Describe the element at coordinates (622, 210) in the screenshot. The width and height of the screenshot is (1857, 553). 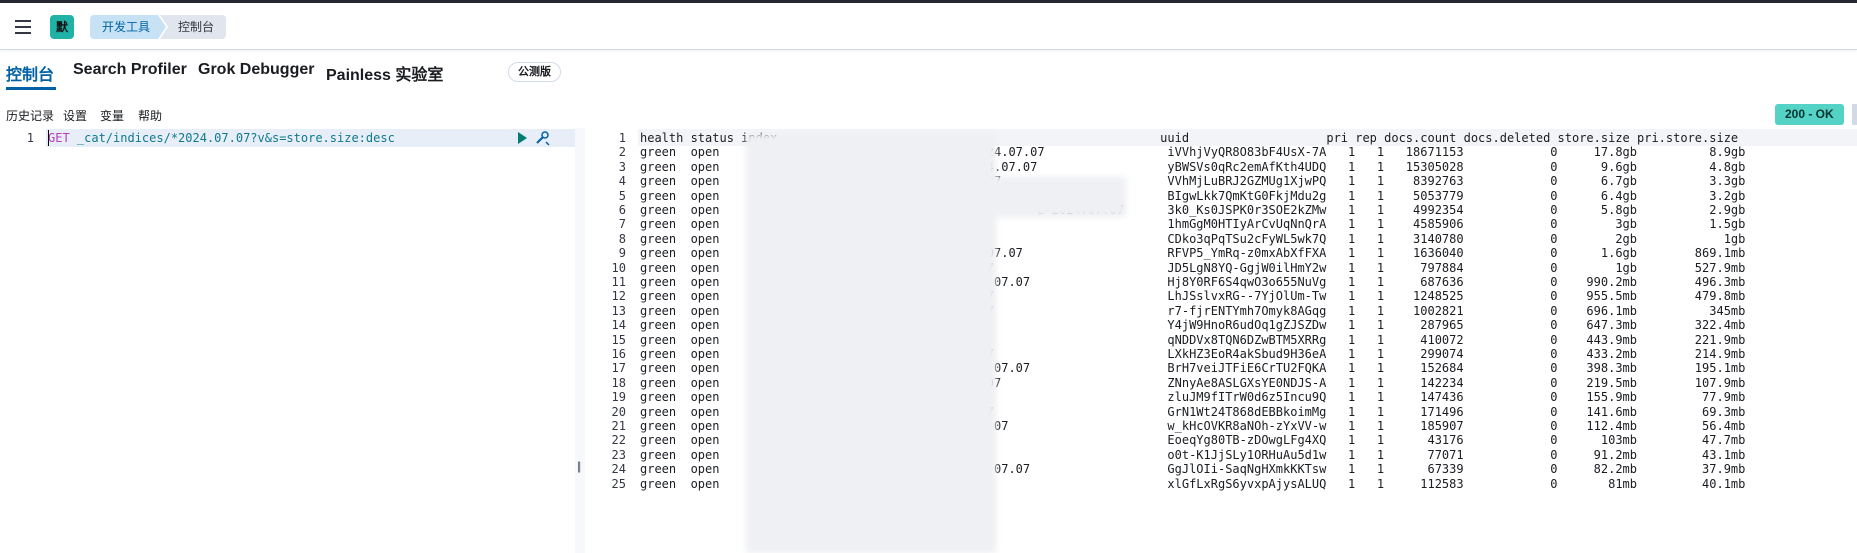
I see `response-line-number: 6` at that location.